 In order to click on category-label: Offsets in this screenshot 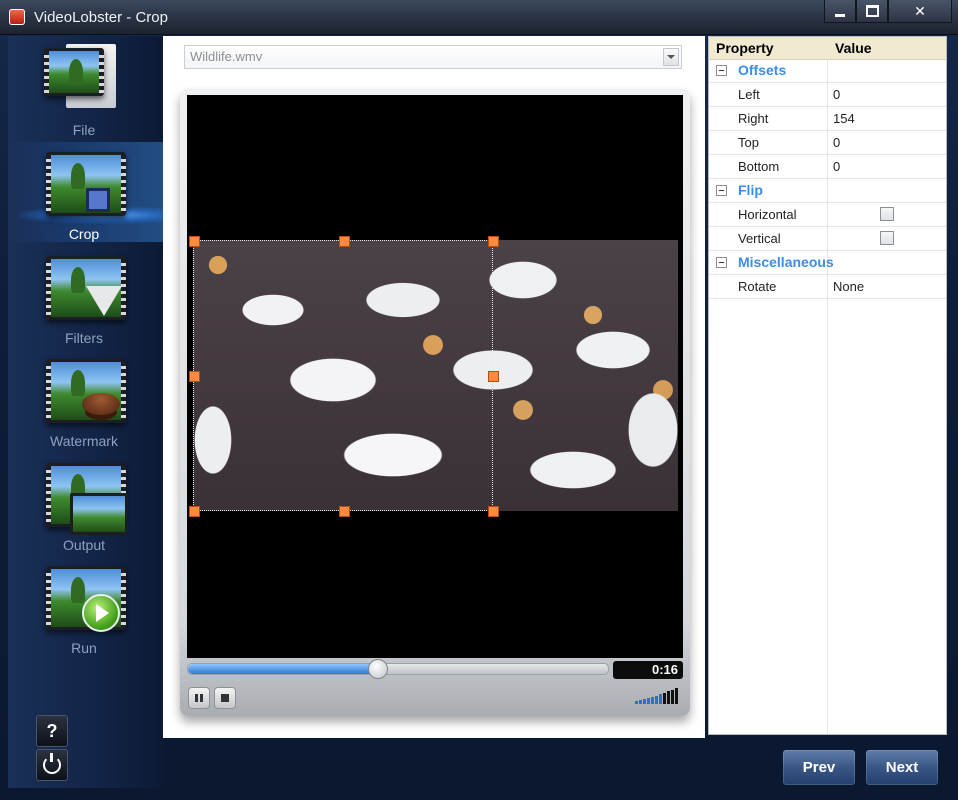, I will do `click(762, 70)`.